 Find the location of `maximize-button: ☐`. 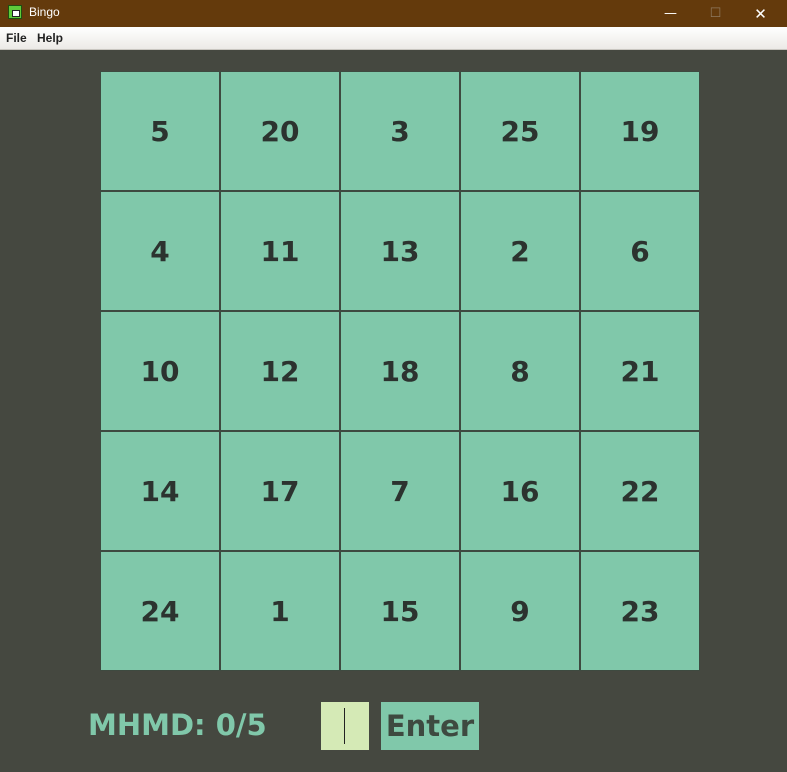

maximize-button: ☐ is located at coordinates (715, 13).